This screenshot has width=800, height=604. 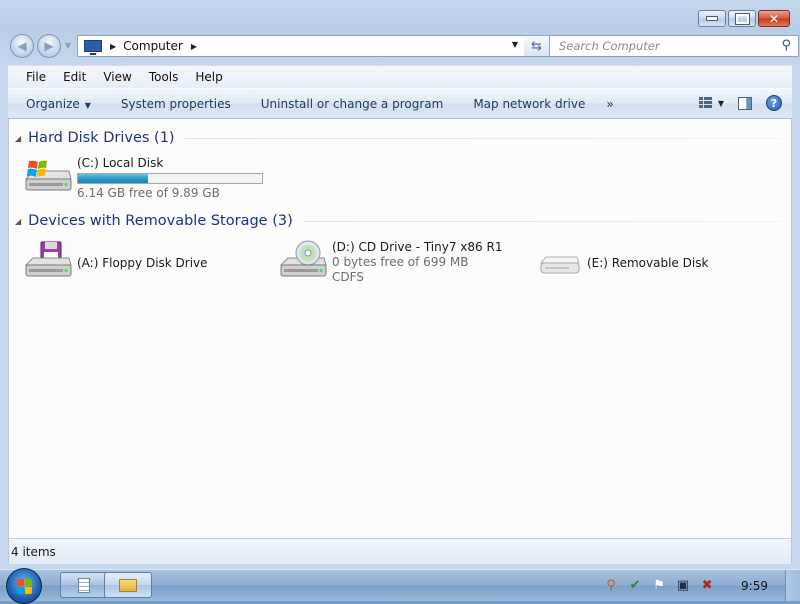 I want to click on close-icon: ✕, so click(x=774, y=18).